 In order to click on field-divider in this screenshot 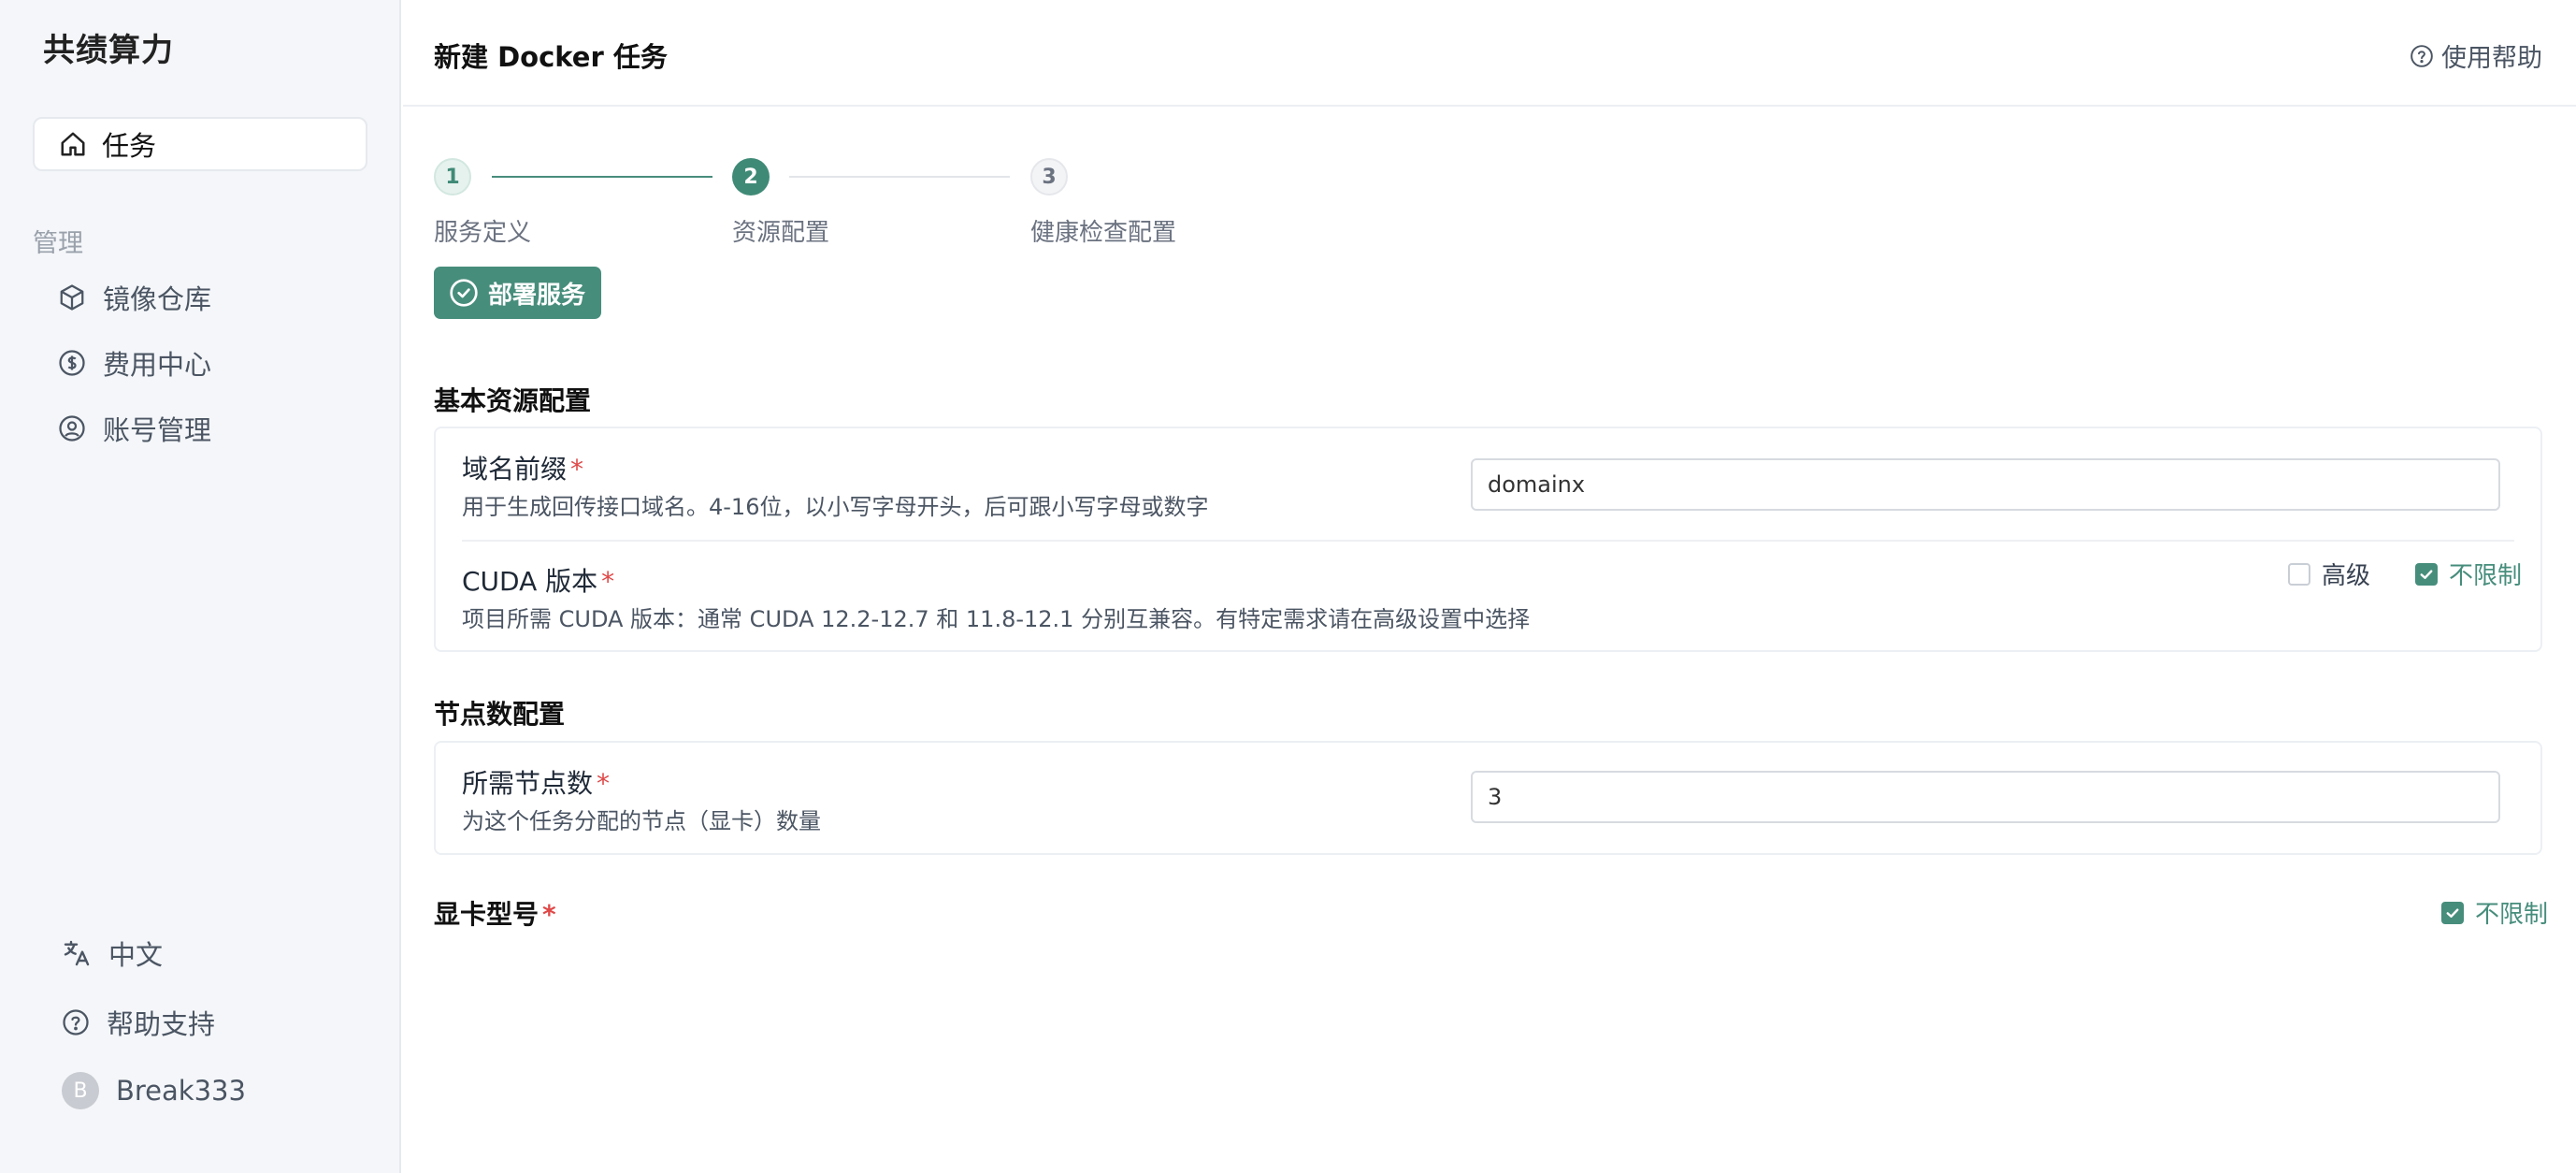, I will do `click(1488, 541)`.